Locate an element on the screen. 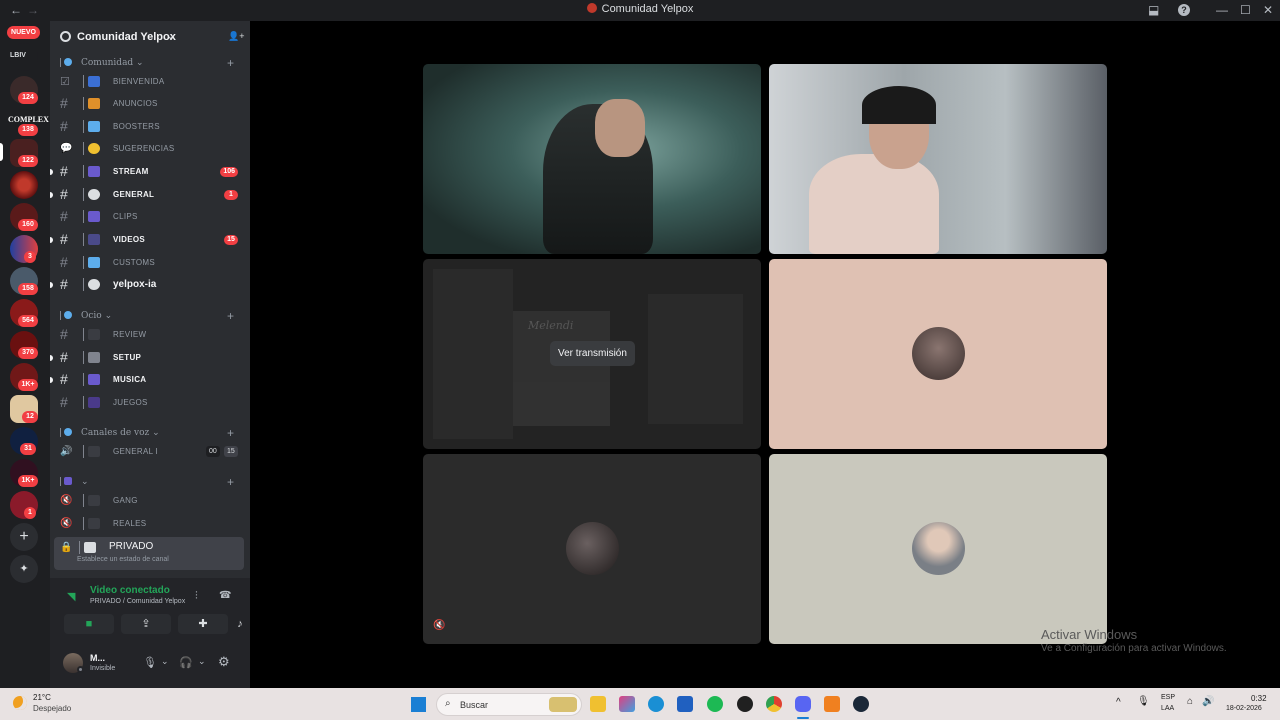 The width and height of the screenshot is (1280, 720). voice-status: Video conectado is located at coordinates (130, 590).